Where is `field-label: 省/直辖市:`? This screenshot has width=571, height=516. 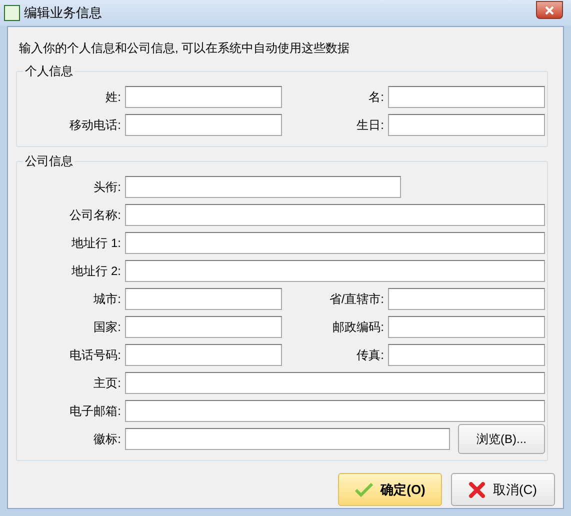 field-label: 省/直辖市: is located at coordinates (356, 299).